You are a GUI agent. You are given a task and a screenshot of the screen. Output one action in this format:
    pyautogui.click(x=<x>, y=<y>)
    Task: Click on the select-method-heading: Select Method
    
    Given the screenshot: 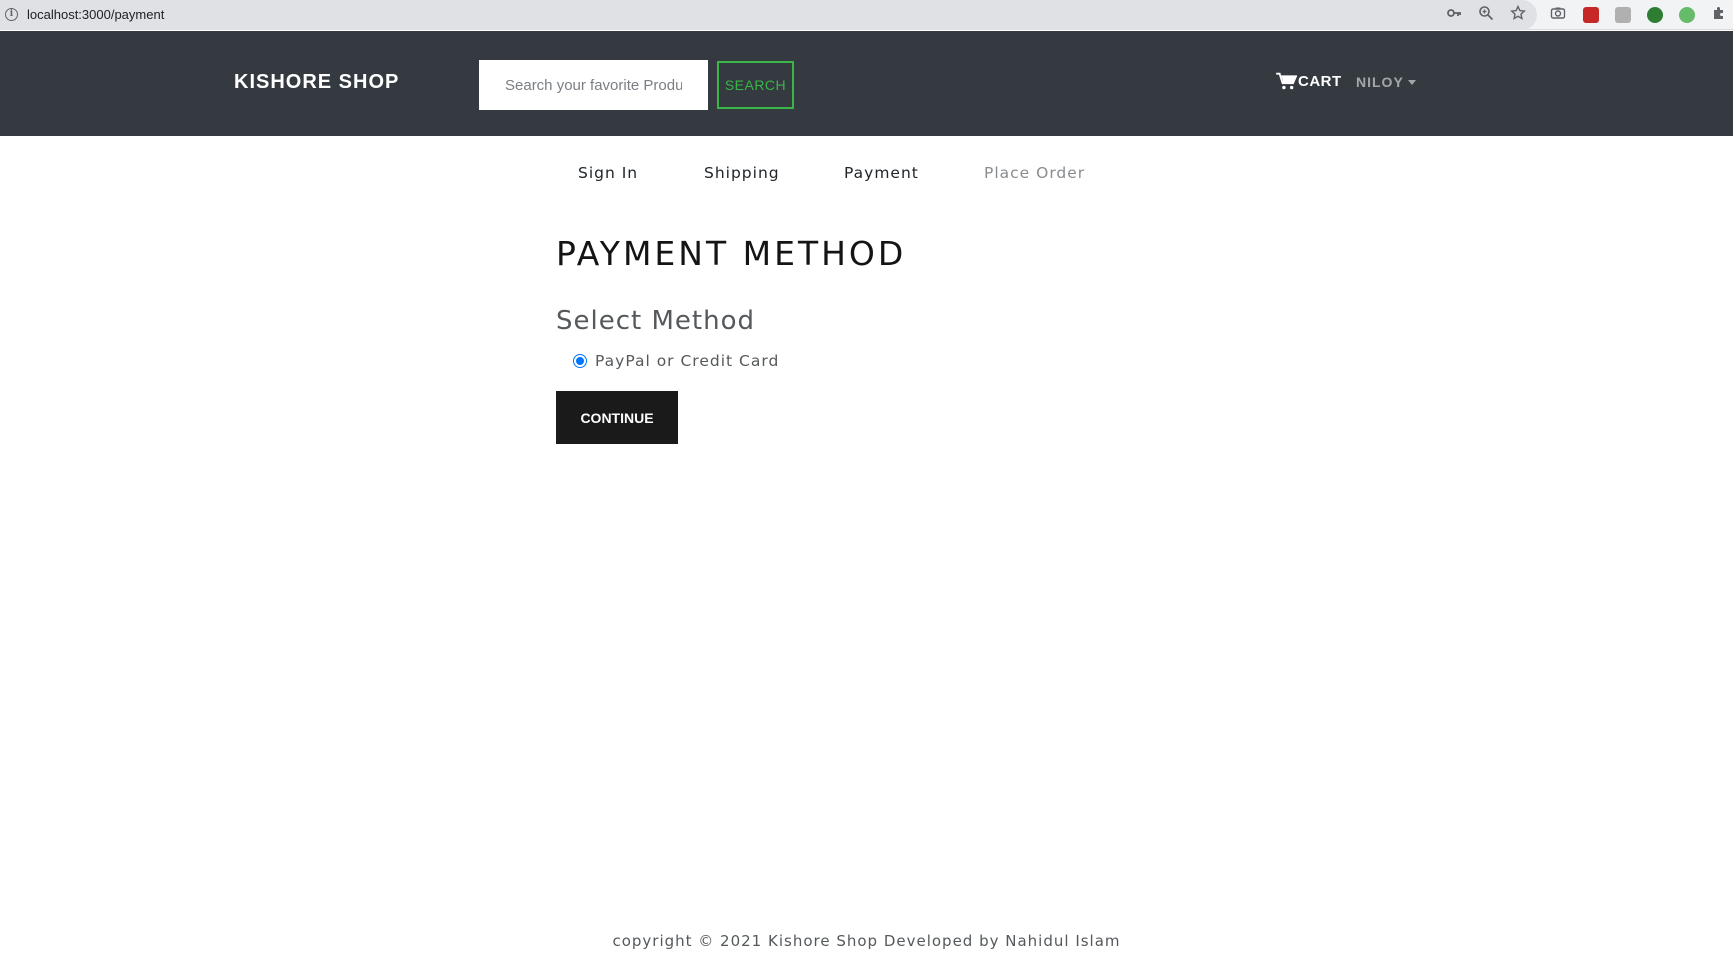 What is the action you would take?
    pyautogui.click(x=655, y=321)
    